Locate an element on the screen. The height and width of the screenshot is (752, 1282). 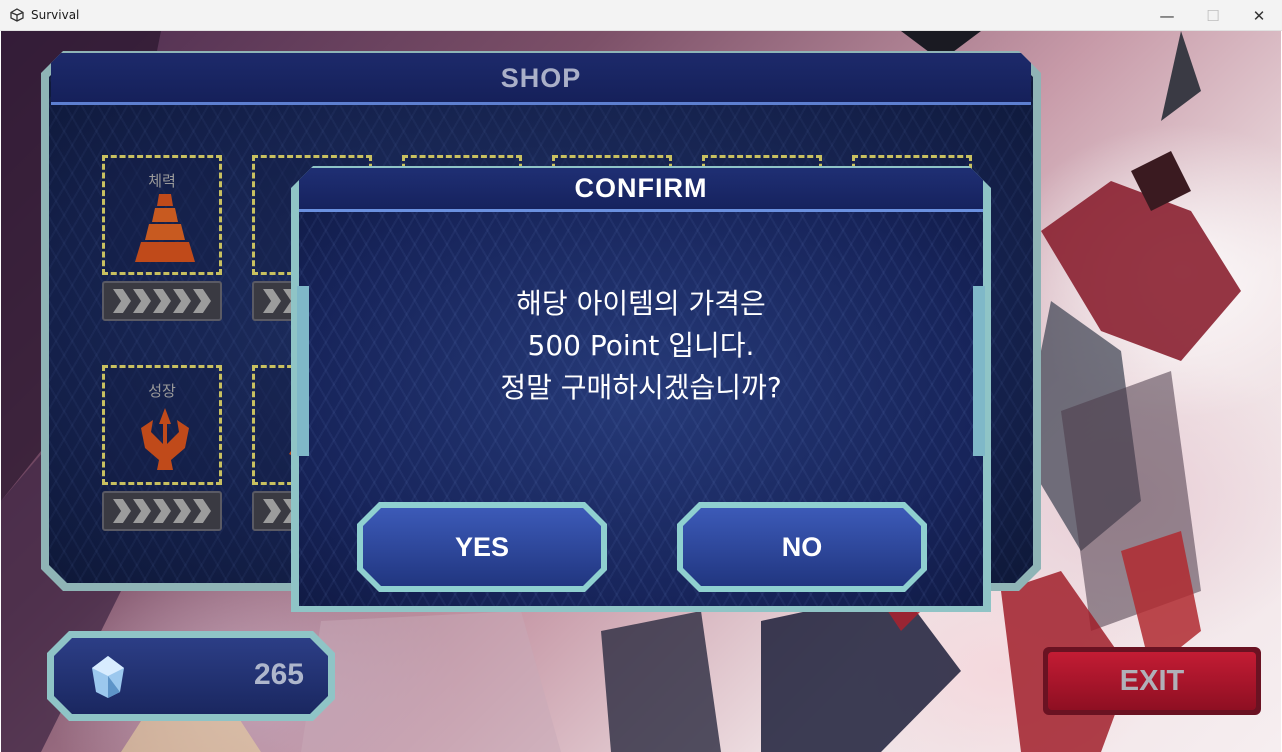
close-button: ✕ is located at coordinates (1259, 15).